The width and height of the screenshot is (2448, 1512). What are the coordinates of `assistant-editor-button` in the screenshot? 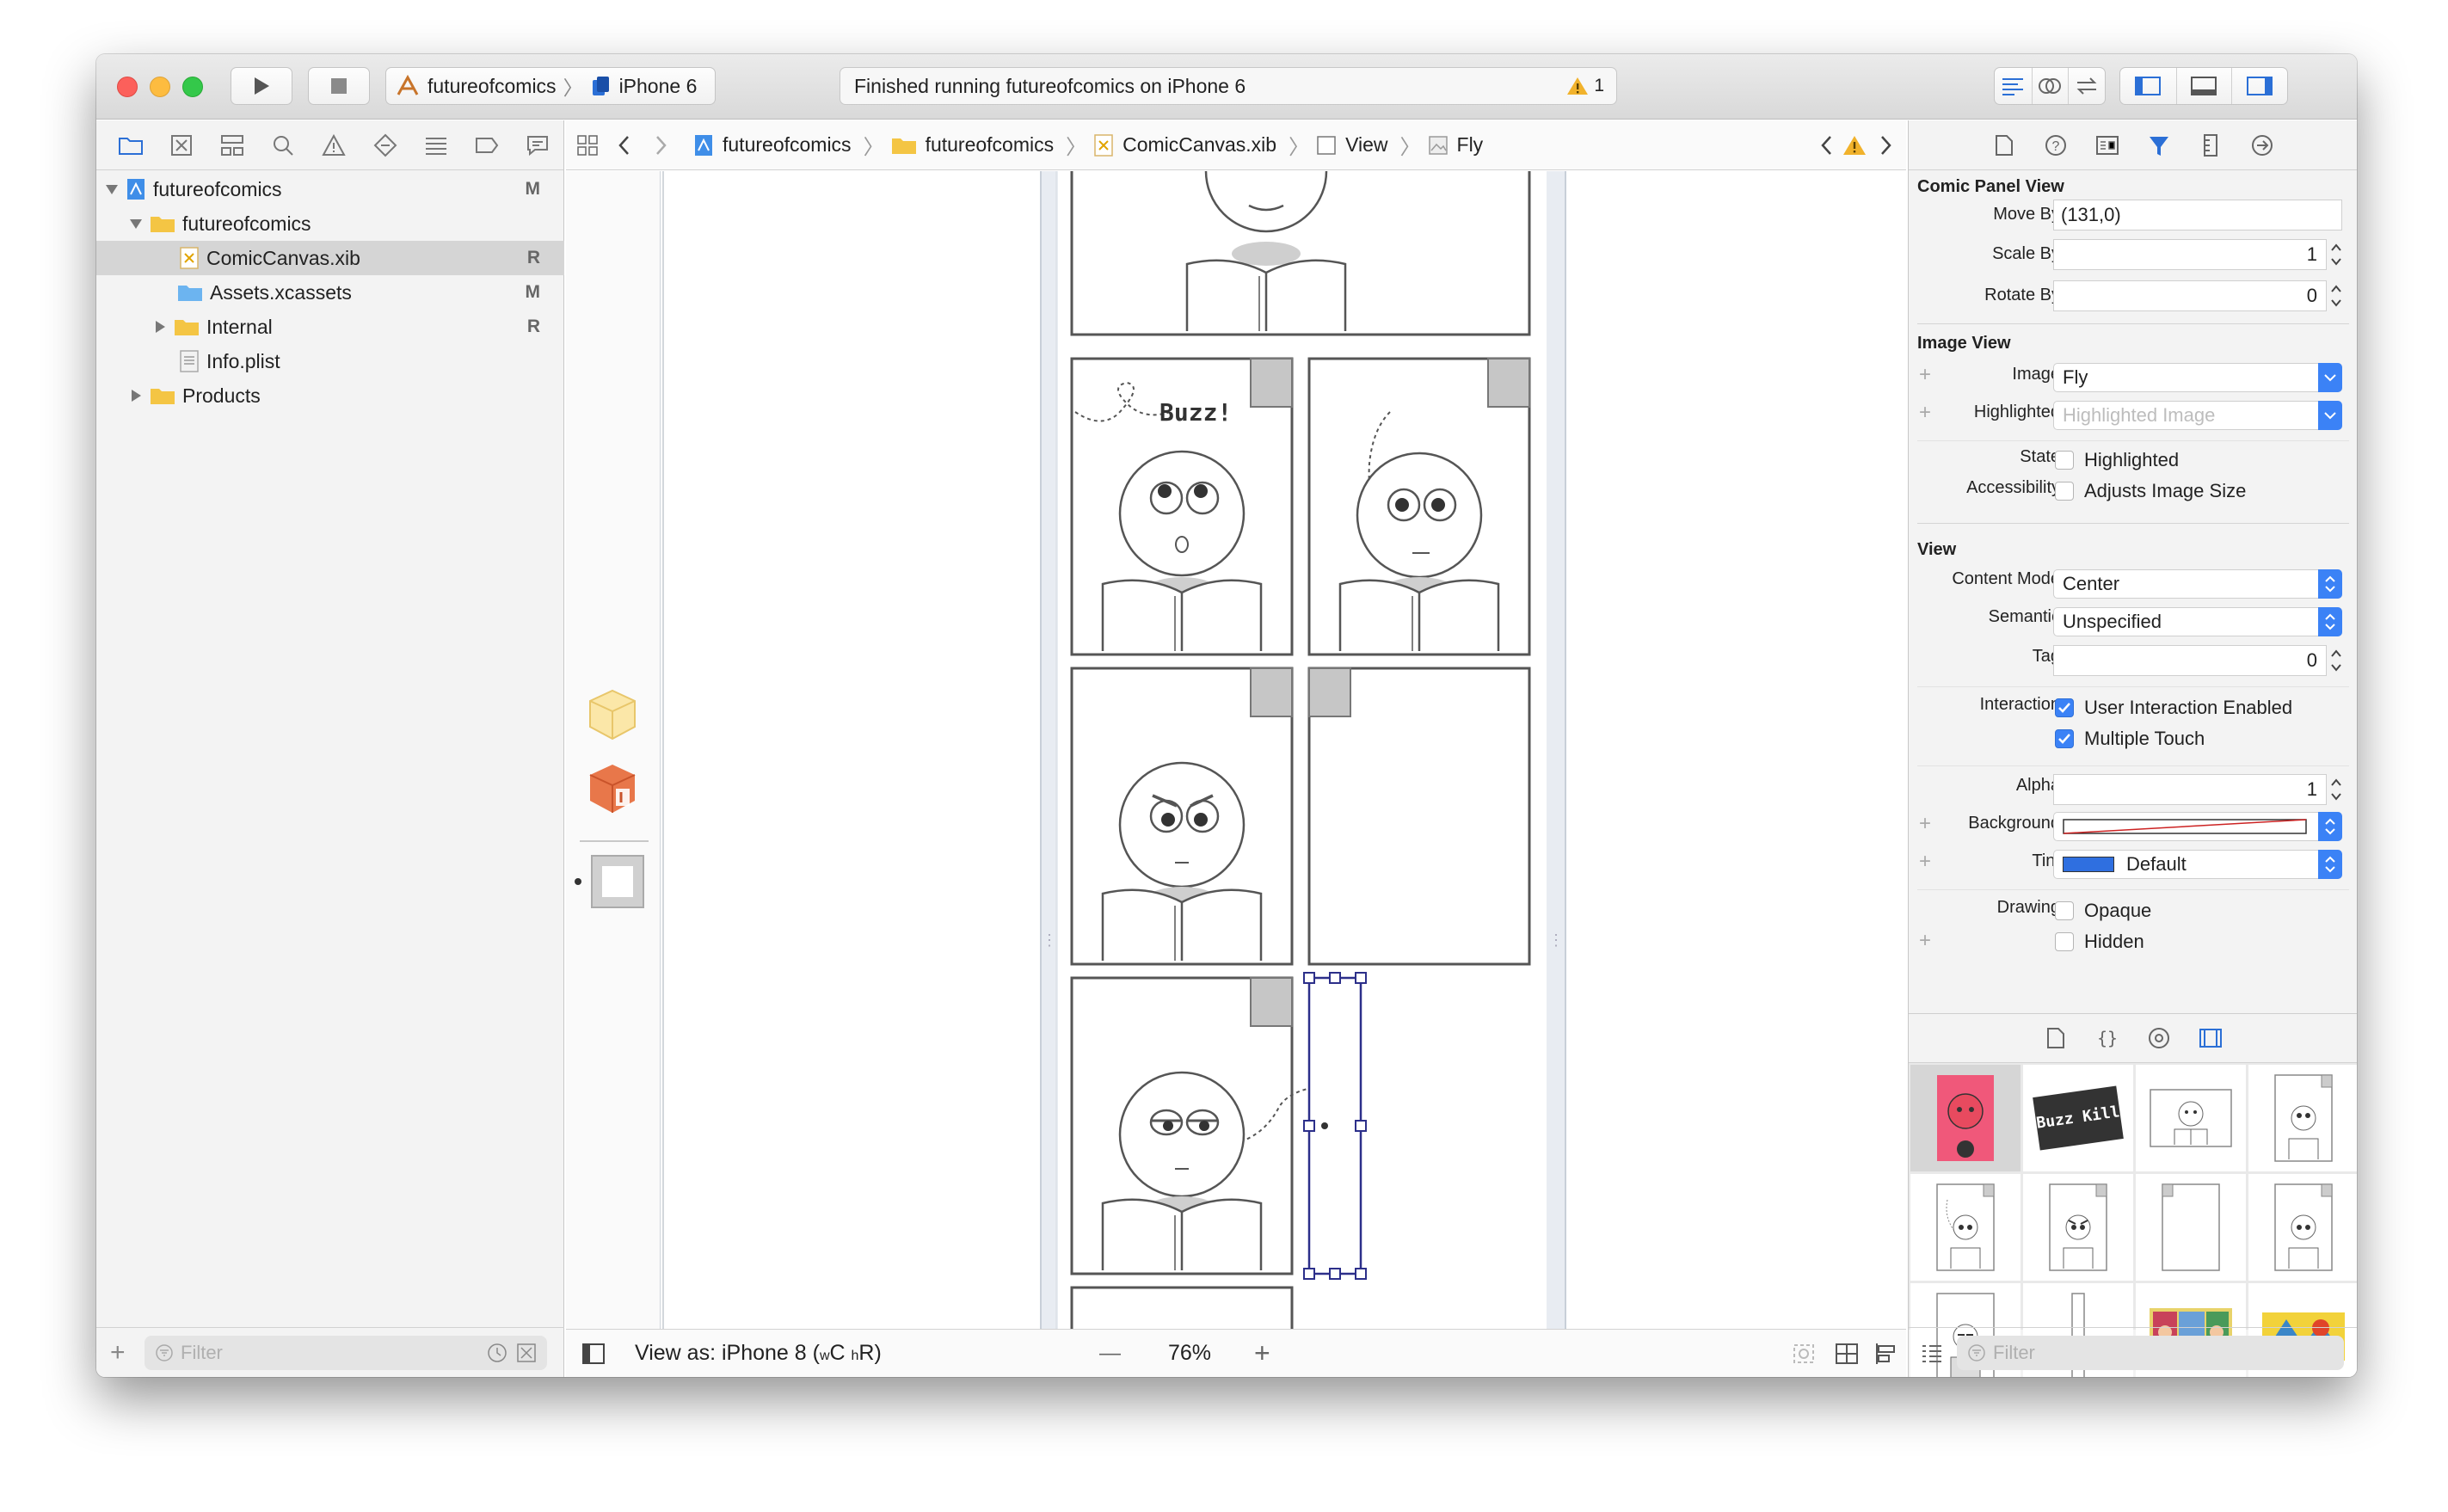 It's located at (2050, 86).